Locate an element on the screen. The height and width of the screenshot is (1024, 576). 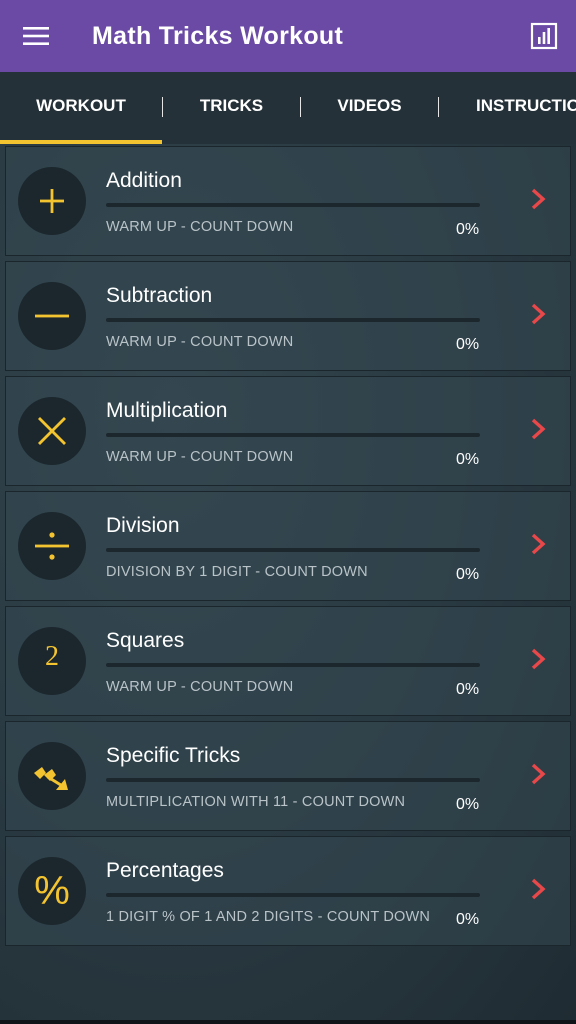
tab-workout: WORKOUT is located at coordinates (81, 106).